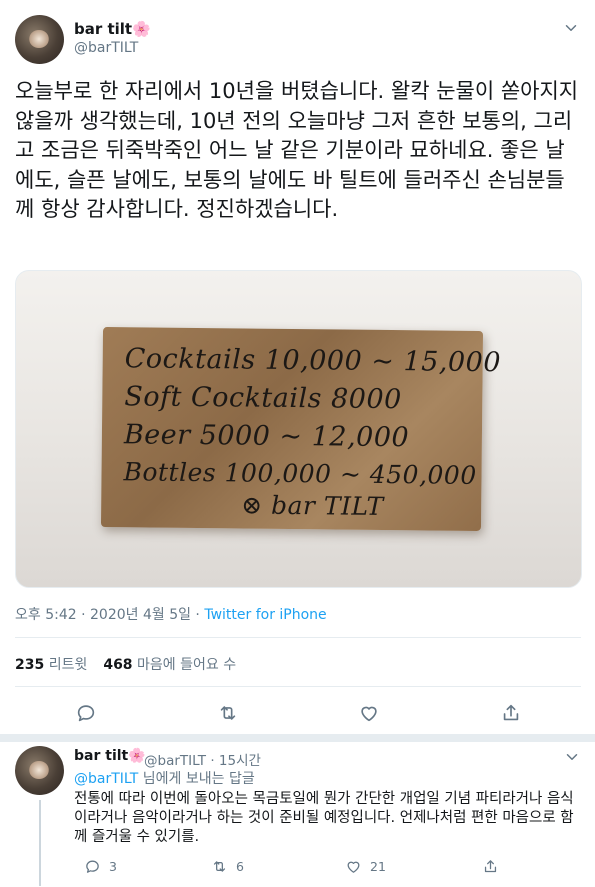 Image resolution: width=595 pixels, height=887 pixels. Describe the element at coordinates (40, 843) in the screenshot. I see `thread-line` at that location.